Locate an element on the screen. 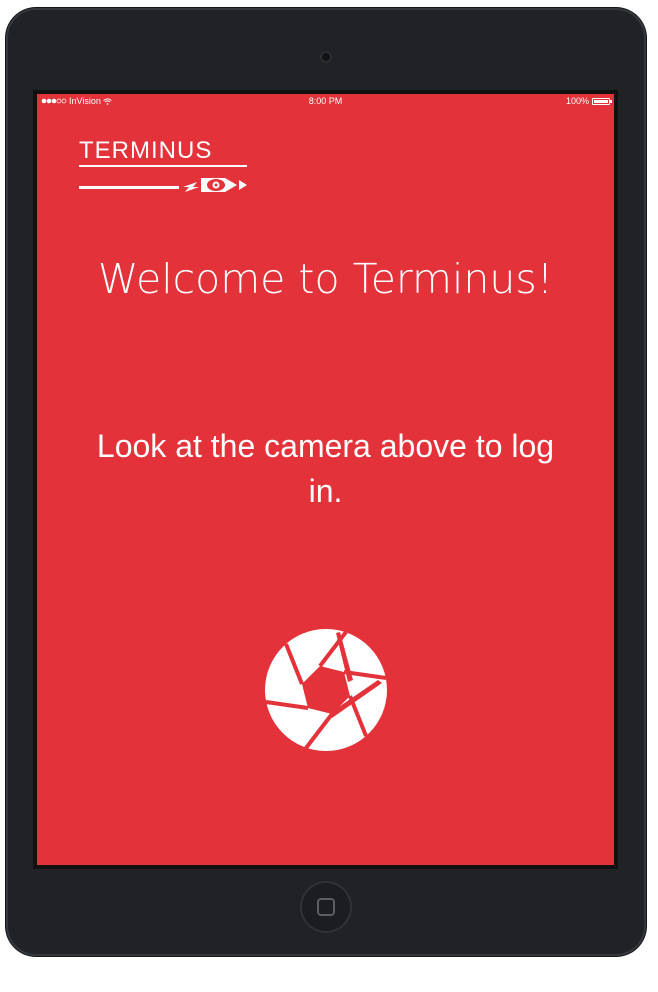 This screenshot has height=992, width=658. status-right: 100% is located at coordinates (588, 101).